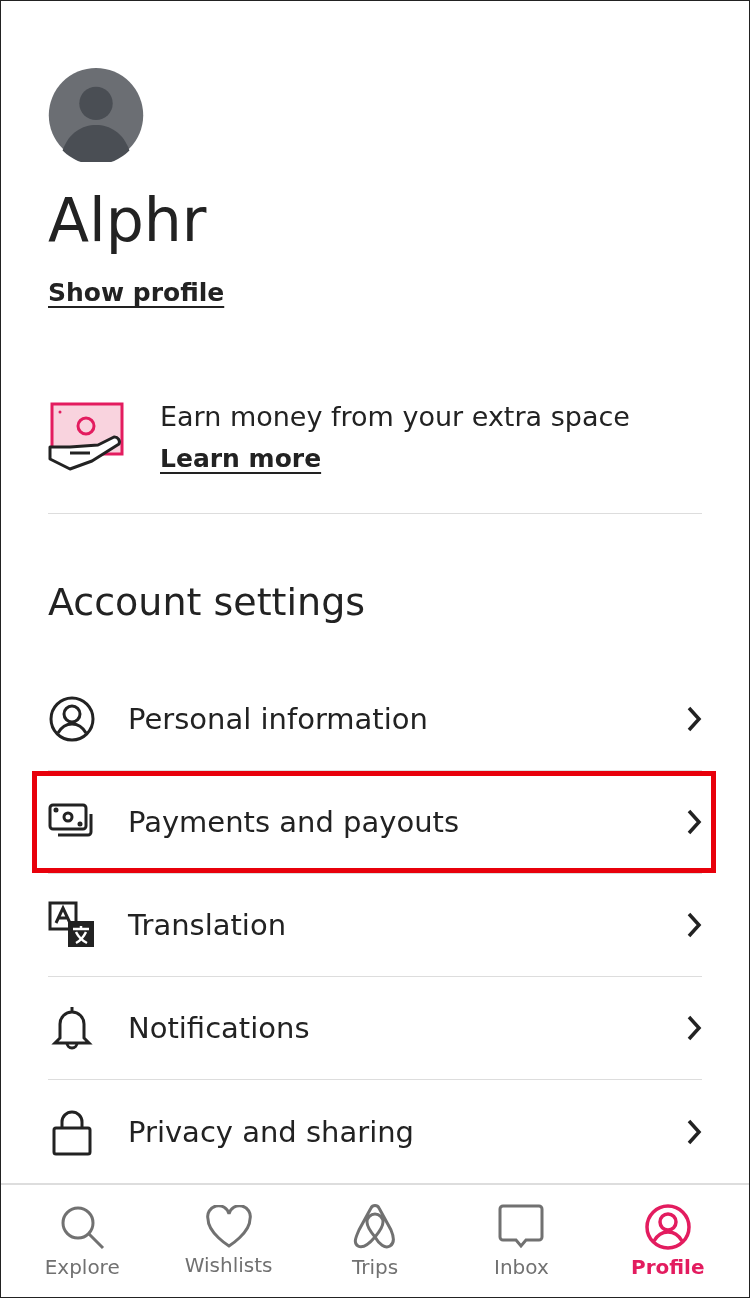 This screenshot has height=1298, width=750. Describe the element at coordinates (374, 719) in the screenshot. I see `settings-row: Personal information` at that location.